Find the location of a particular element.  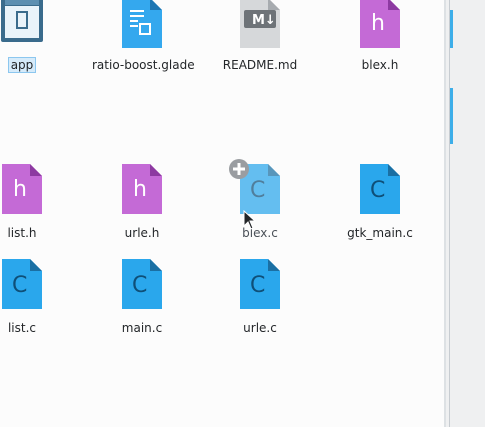

file-label: blex.h is located at coordinates (380, 65).